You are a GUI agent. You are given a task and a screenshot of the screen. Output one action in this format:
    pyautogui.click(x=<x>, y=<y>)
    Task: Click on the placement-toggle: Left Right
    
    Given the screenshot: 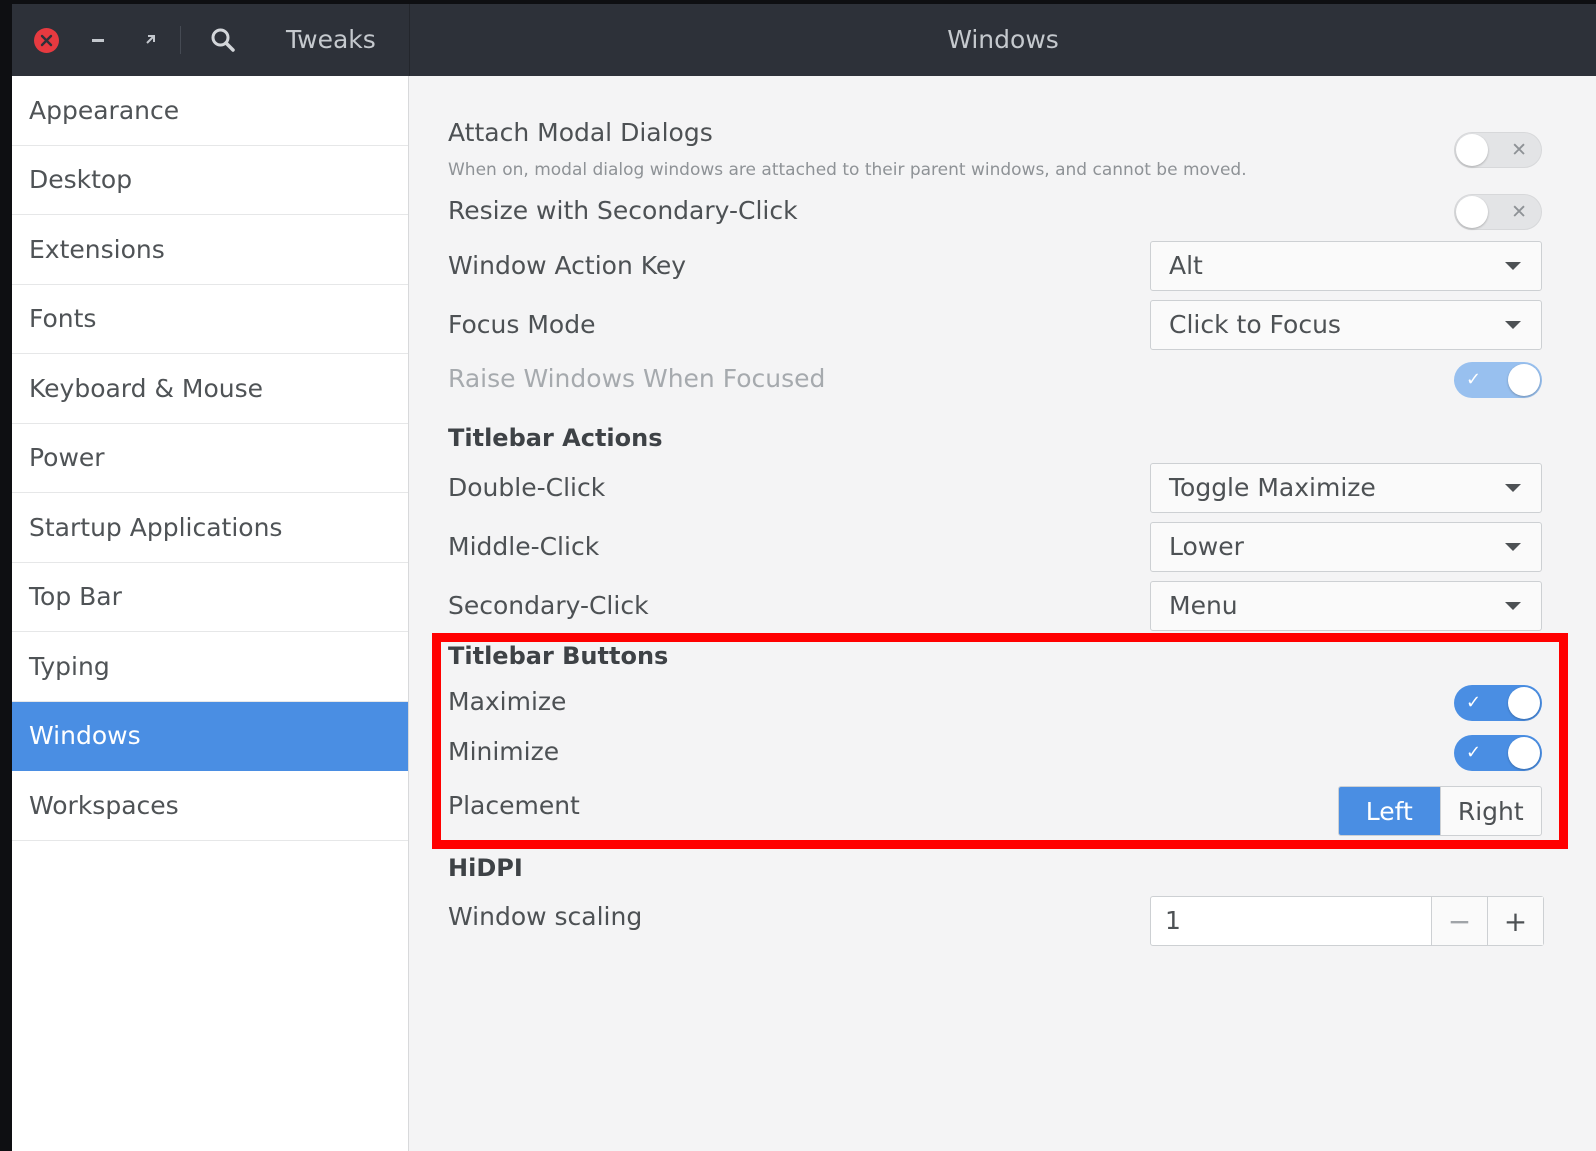 What is the action you would take?
    pyautogui.click(x=1440, y=811)
    